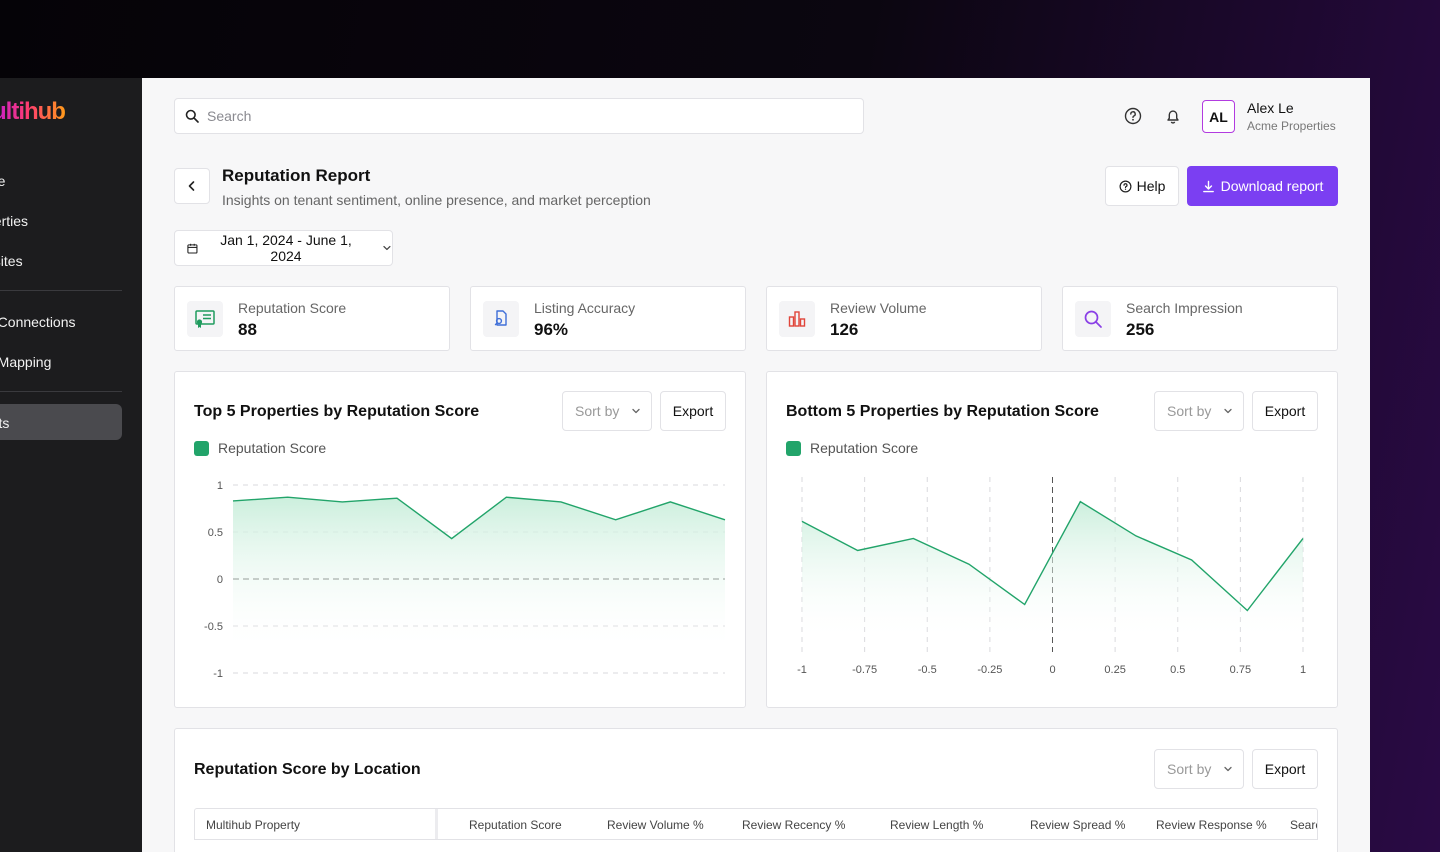 The height and width of the screenshot is (852, 1440). Describe the element at coordinates (71, 465) in the screenshot. I see `sidebar` at that location.